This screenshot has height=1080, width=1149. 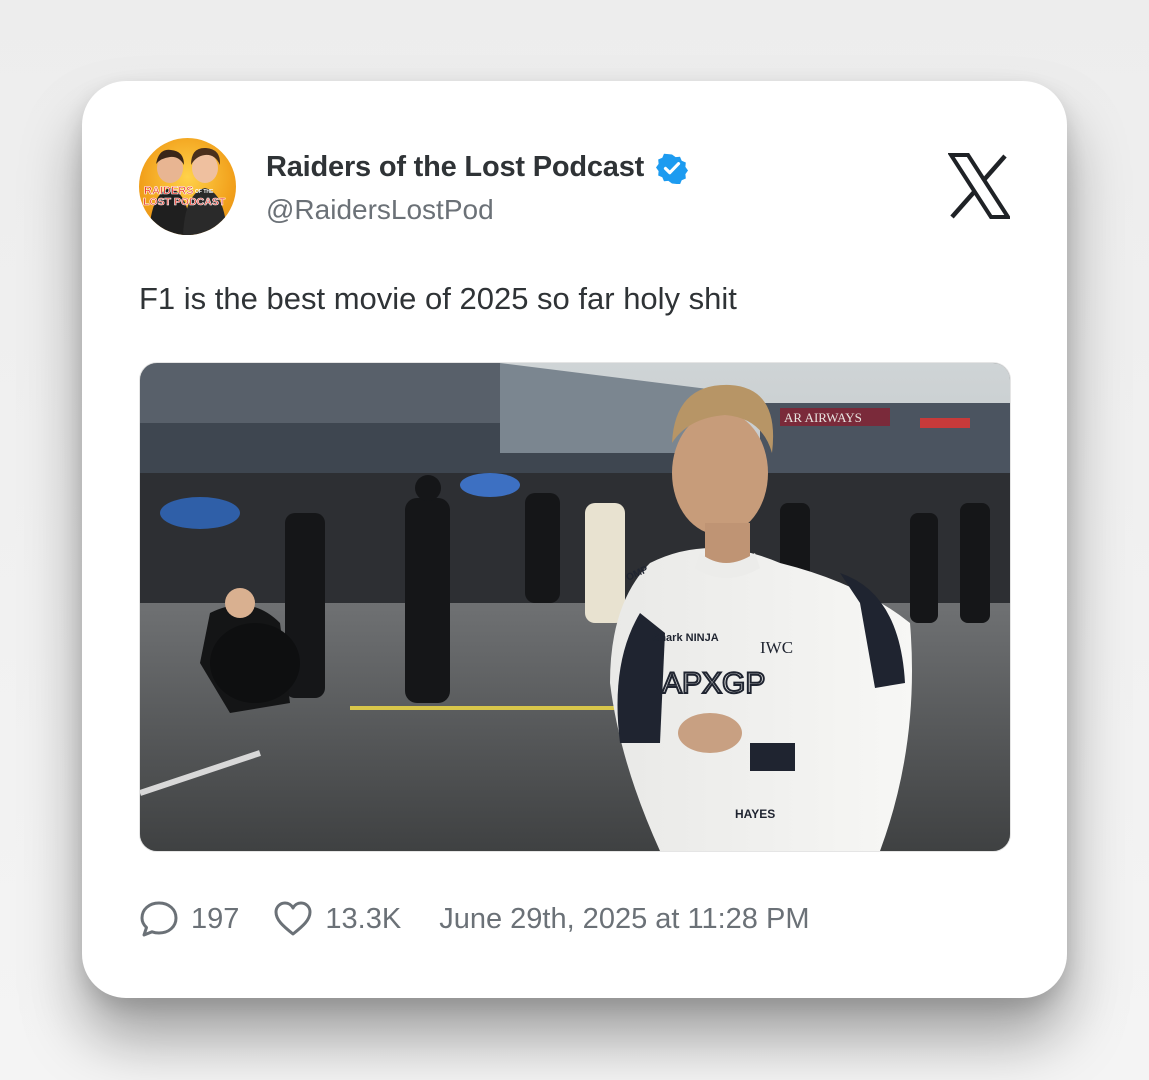 What do you see at coordinates (823, 417) in the screenshot?
I see `banner-text: AR AIRWAYS` at bounding box center [823, 417].